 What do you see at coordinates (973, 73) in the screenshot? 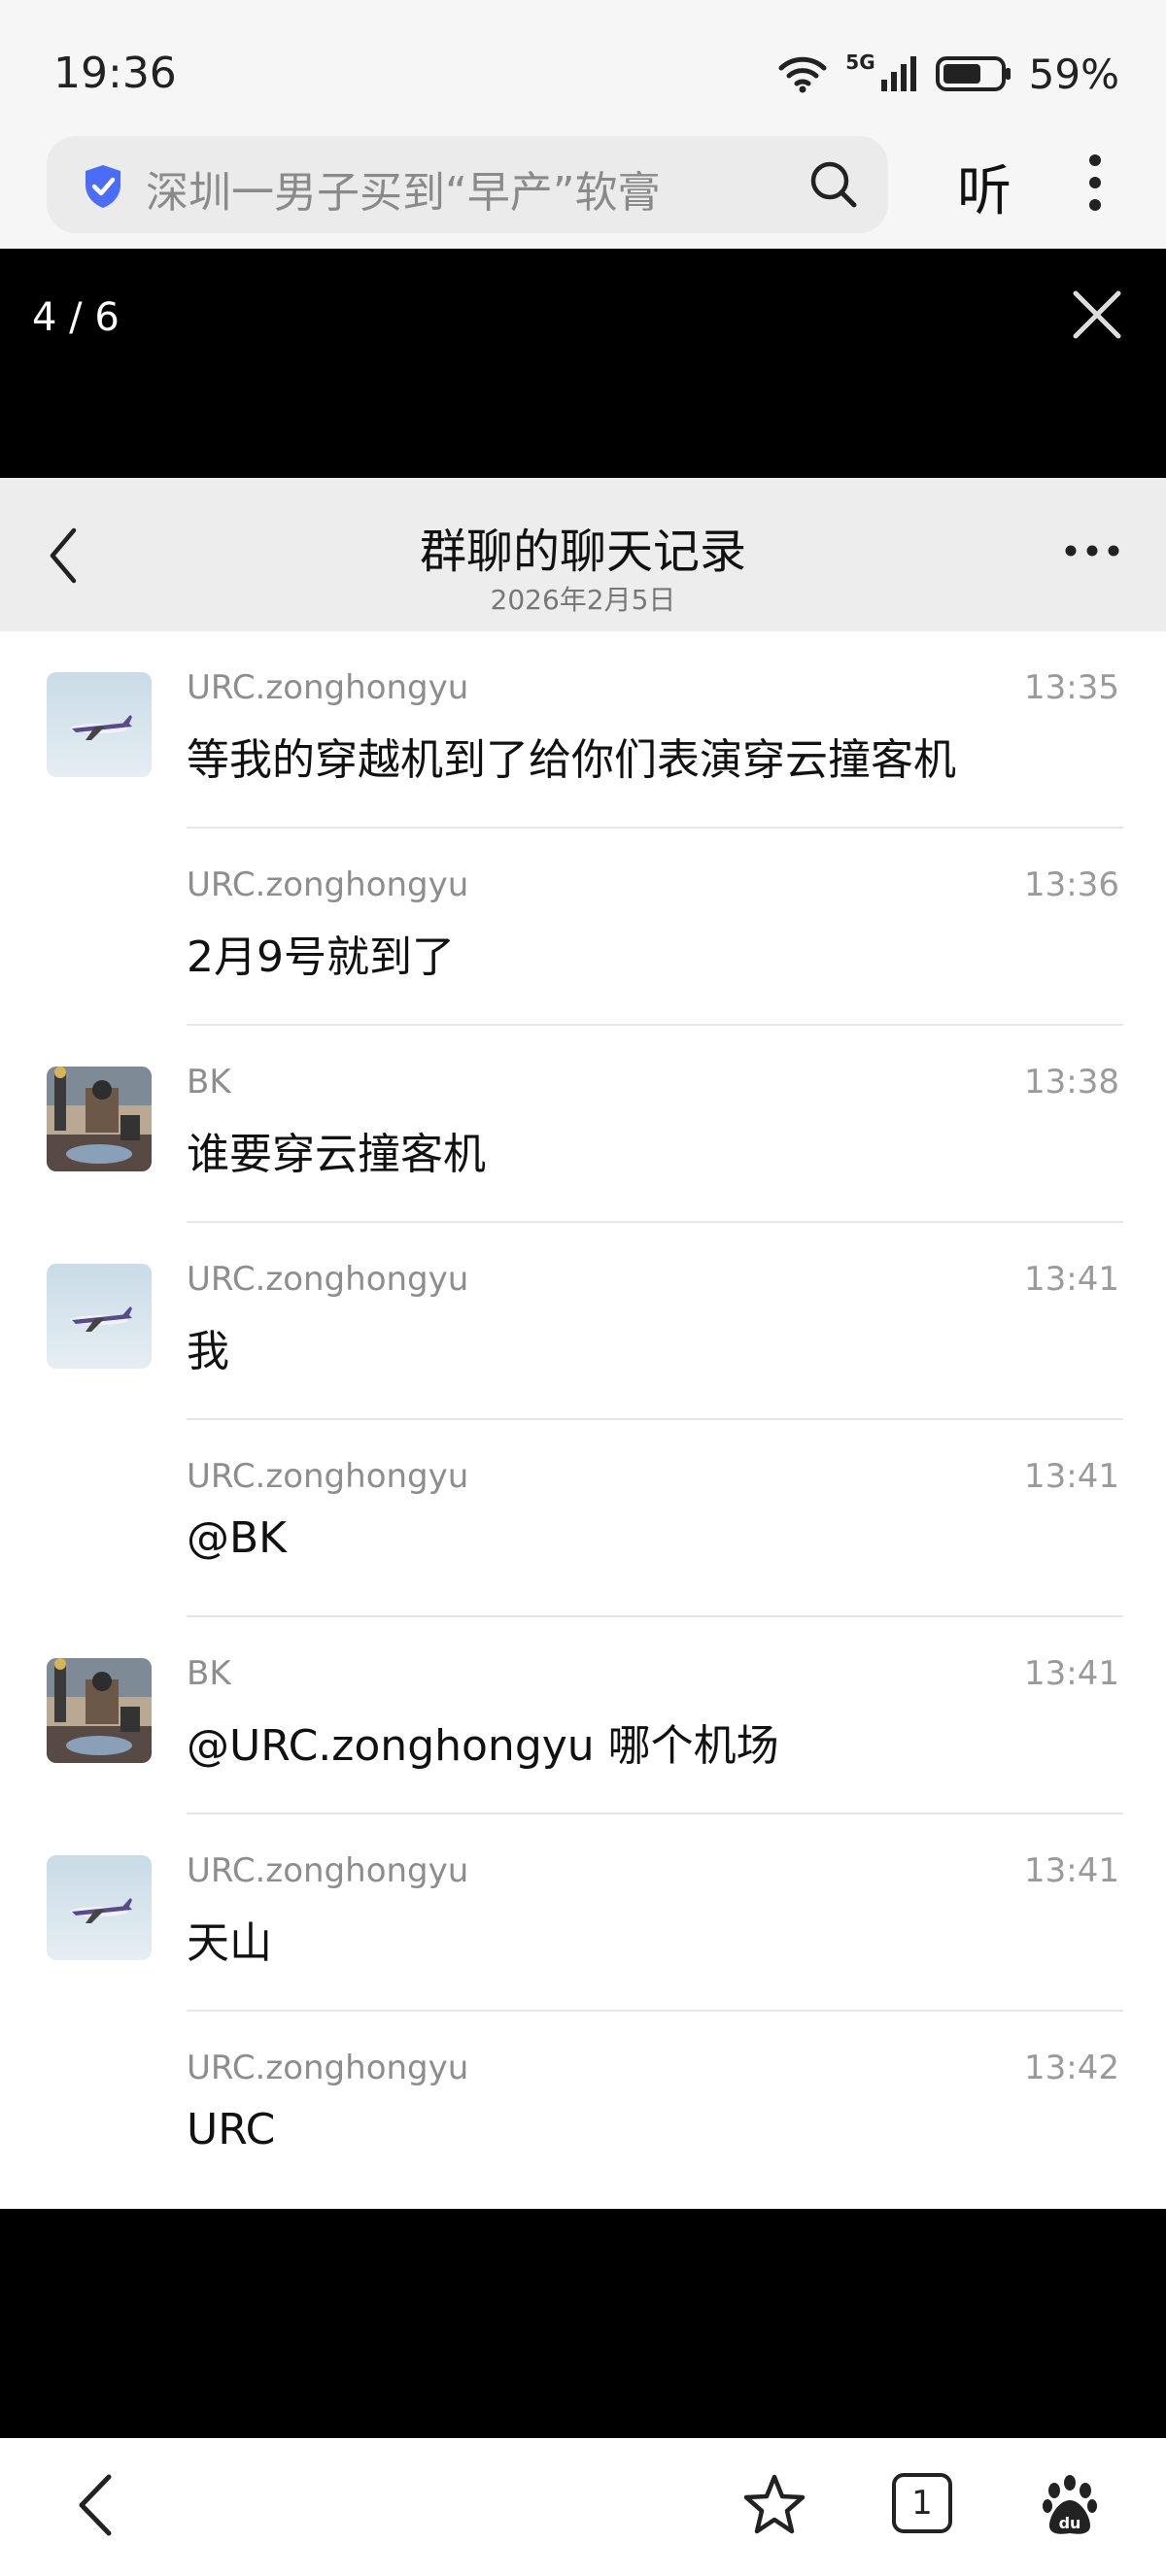
I see `battery-icon` at bounding box center [973, 73].